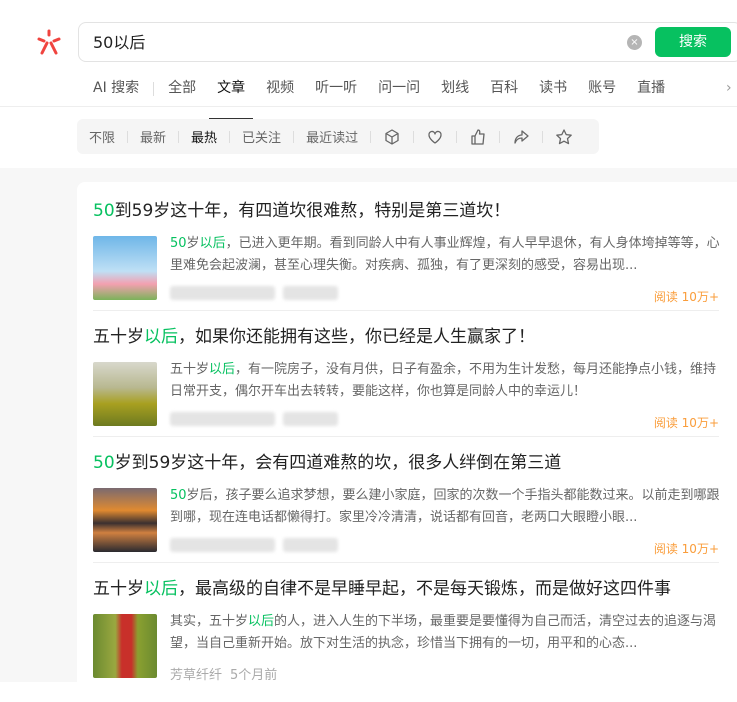  Describe the element at coordinates (602, 92) in the screenshot. I see `tab-9: 账号` at that location.